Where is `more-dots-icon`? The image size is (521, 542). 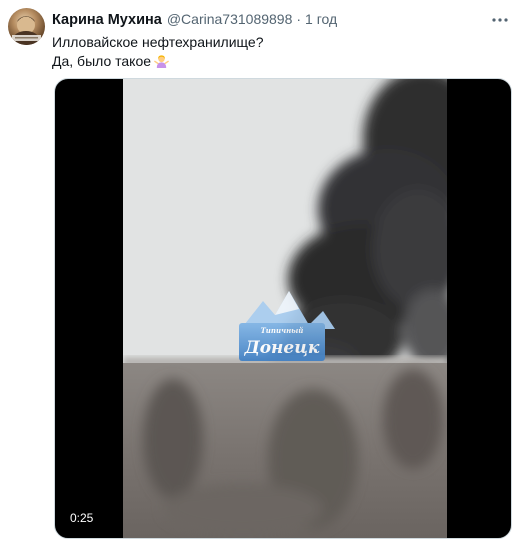 more-dots-icon is located at coordinates (500, 20).